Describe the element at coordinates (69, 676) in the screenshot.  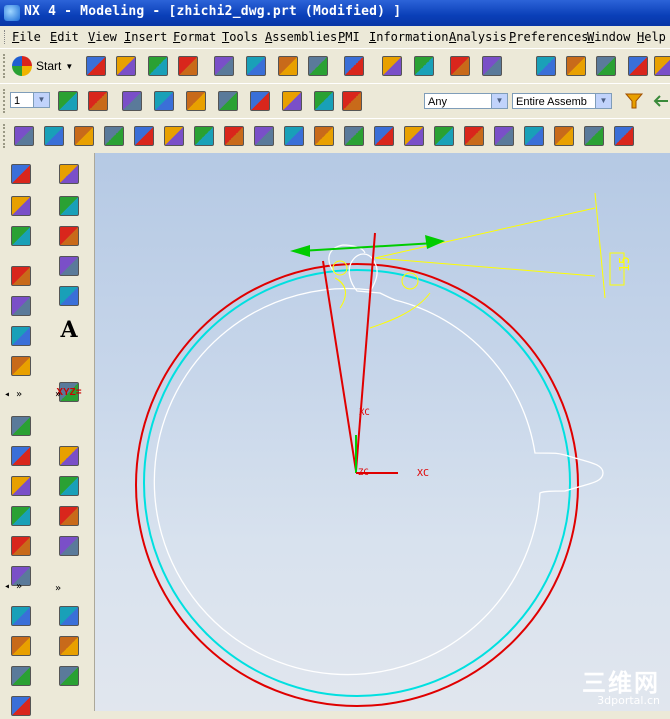
I see `edit-curve-button` at that location.